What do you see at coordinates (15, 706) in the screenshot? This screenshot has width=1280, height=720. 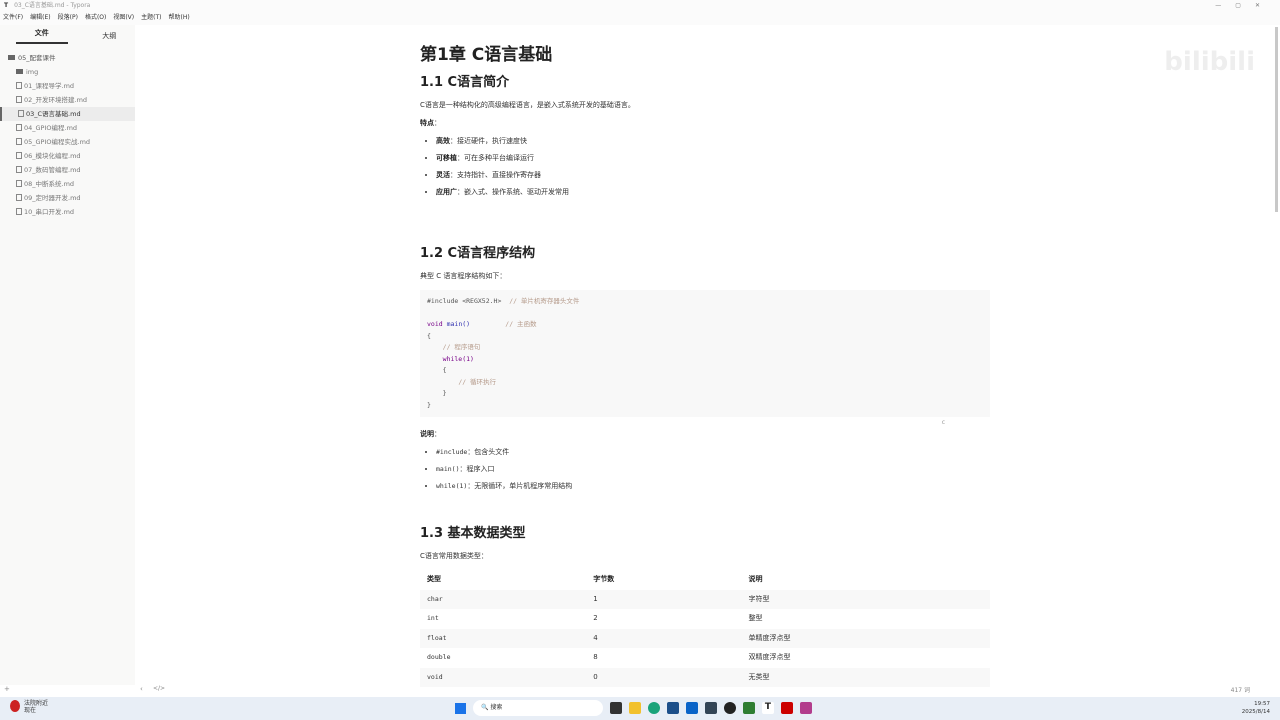 I see `weather-icon` at bounding box center [15, 706].